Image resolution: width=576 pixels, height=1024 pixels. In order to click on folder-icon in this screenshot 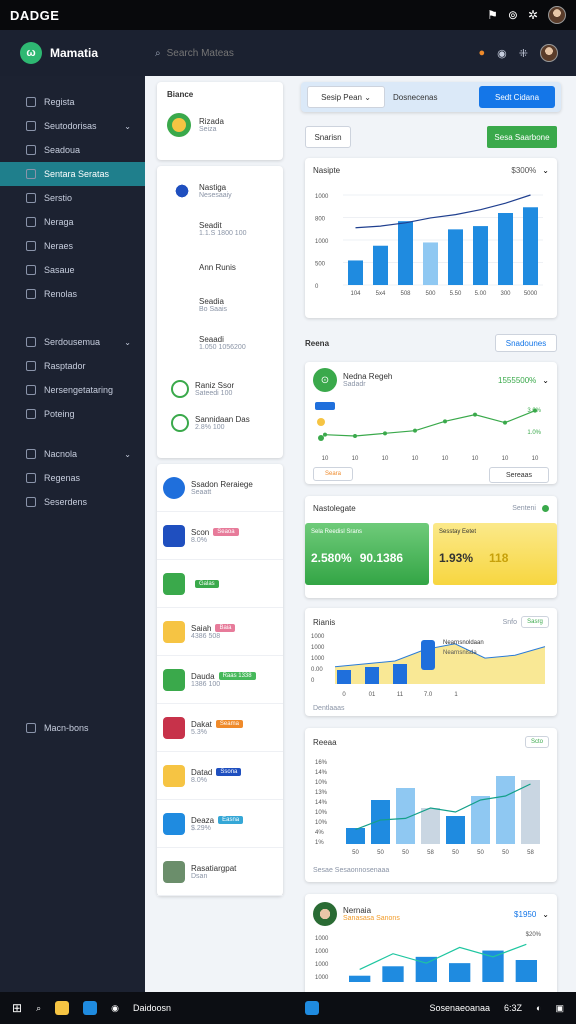, I will do `click(62, 1008)`.